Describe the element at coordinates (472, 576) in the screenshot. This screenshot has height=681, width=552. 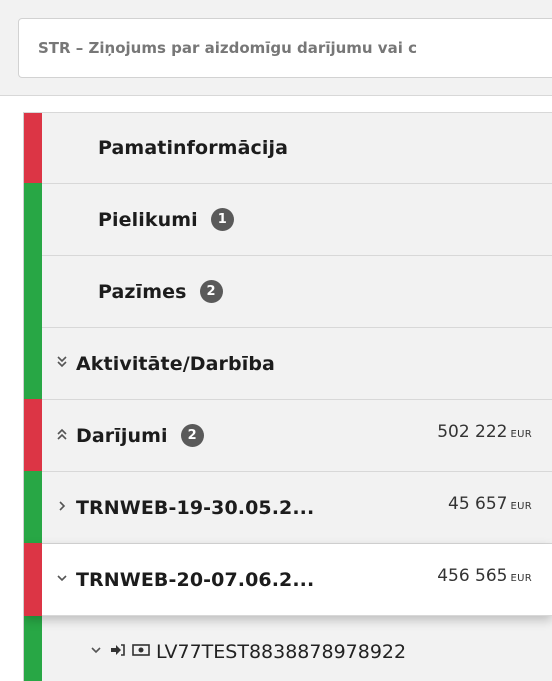
I see `amount-value: 456 565` at that location.